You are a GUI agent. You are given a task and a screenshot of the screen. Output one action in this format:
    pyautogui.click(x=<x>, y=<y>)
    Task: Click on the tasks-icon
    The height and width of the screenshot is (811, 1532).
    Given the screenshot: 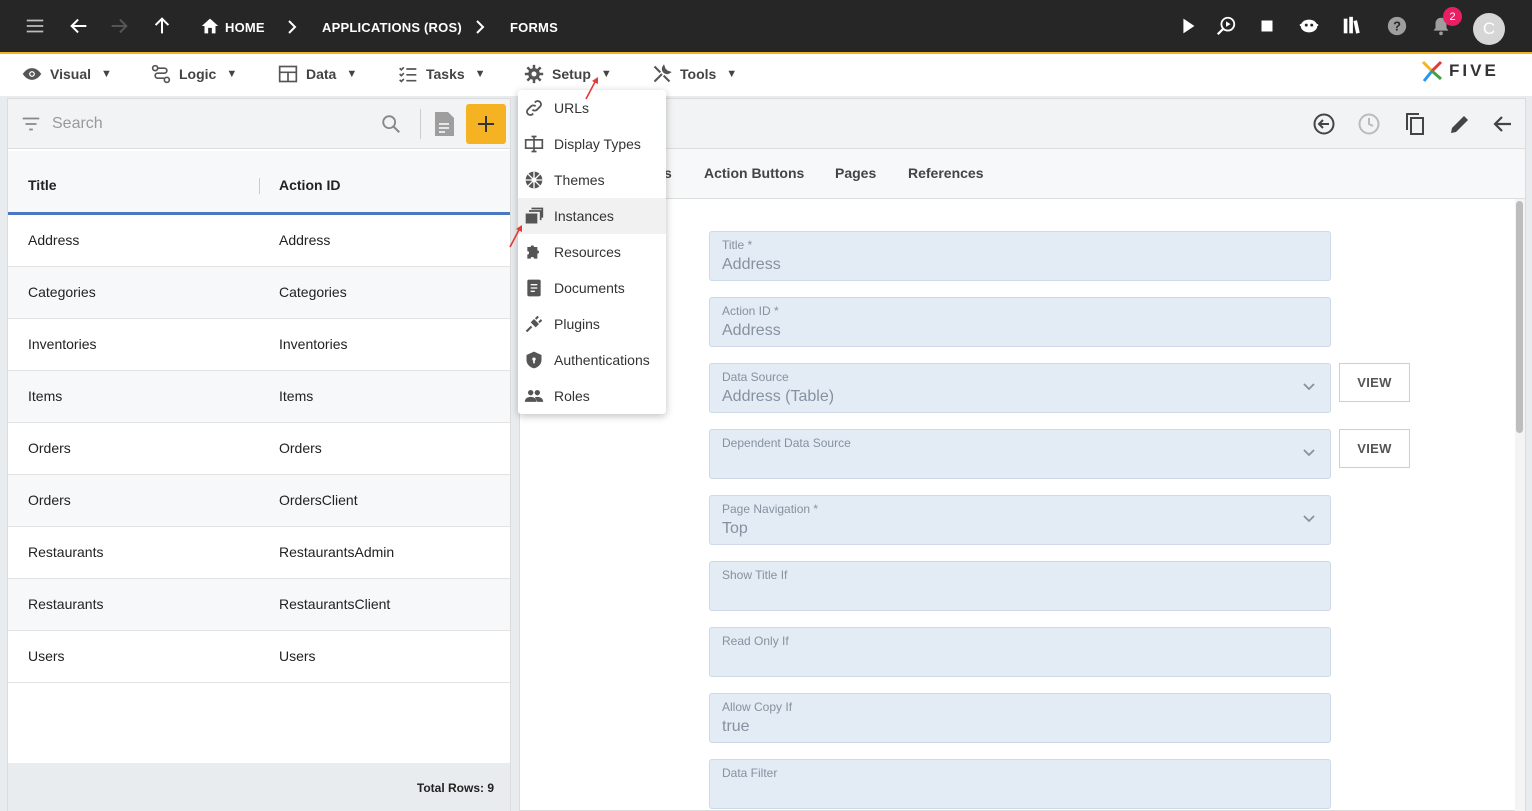 What is the action you would take?
    pyautogui.click(x=408, y=74)
    